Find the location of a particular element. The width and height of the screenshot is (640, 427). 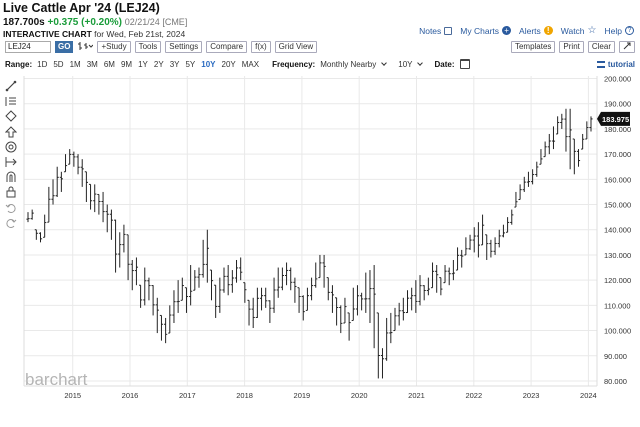

last-price-label: 183.975 is located at coordinates (615, 119).